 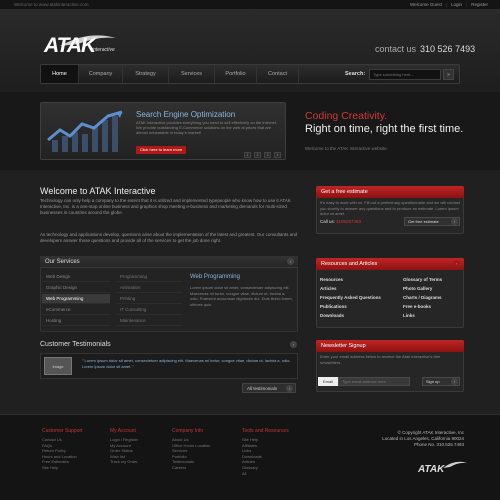 What do you see at coordinates (58, 366) in the screenshot?
I see `testimonial-image: Image` at bounding box center [58, 366].